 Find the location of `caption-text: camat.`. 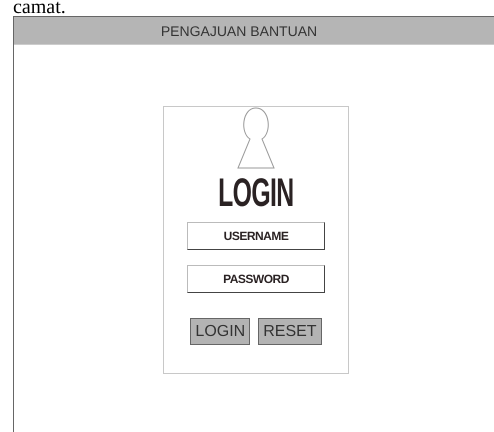

caption-text: camat. is located at coordinates (39, 7).